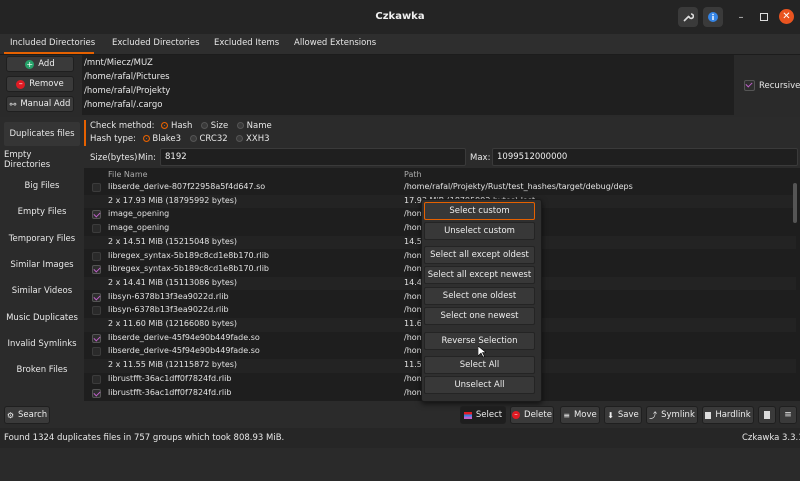 The height and width of the screenshot is (481, 800). What do you see at coordinates (128, 174) in the screenshot?
I see `column-header-file-name: File Name` at bounding box center [128, 174].